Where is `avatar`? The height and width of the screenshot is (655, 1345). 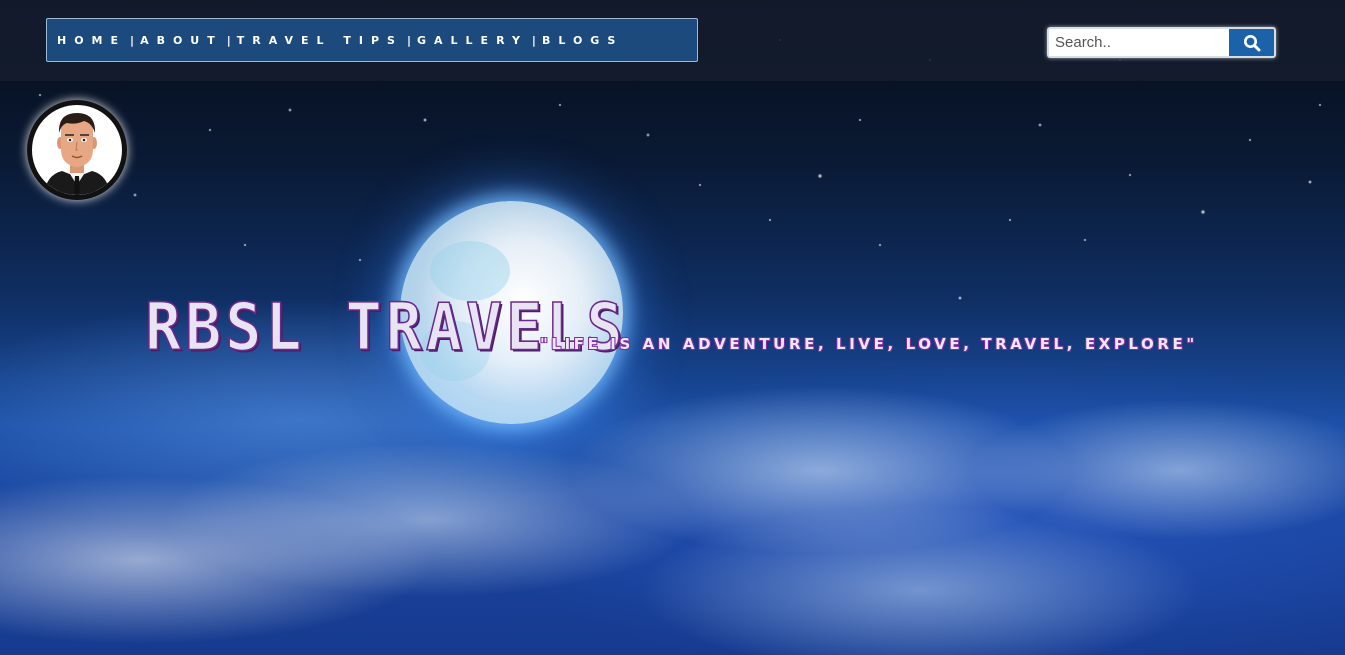 avatar is located at coordinates (77, 150).